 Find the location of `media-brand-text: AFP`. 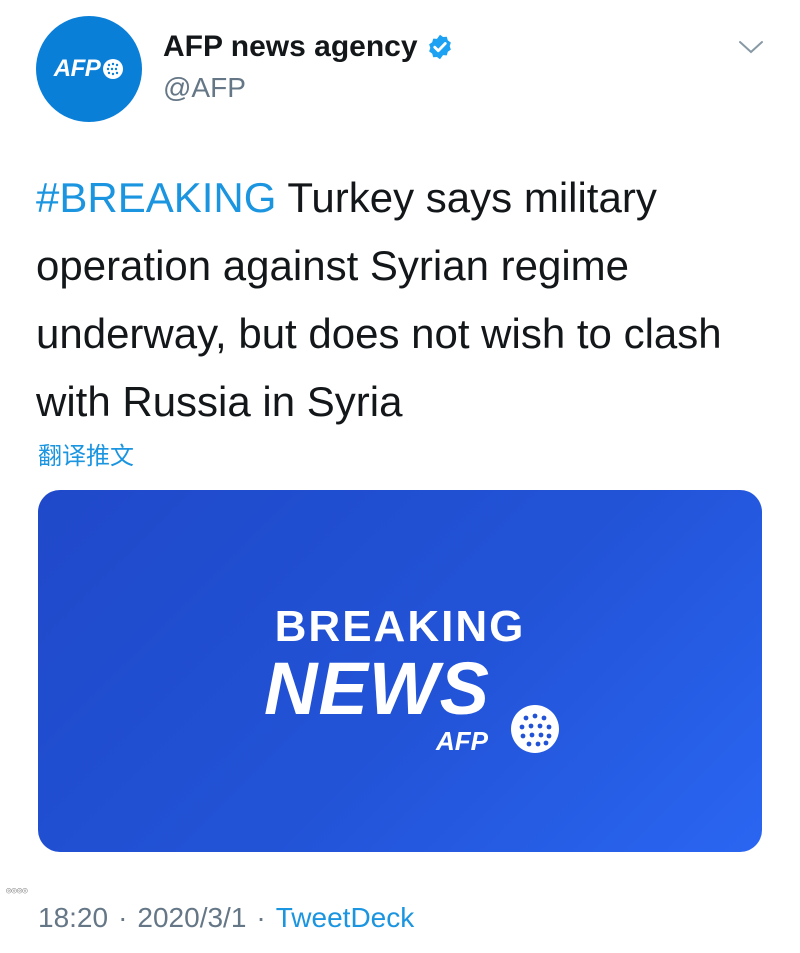

media-brand-text: AFP is located at coordinates (462, 741).